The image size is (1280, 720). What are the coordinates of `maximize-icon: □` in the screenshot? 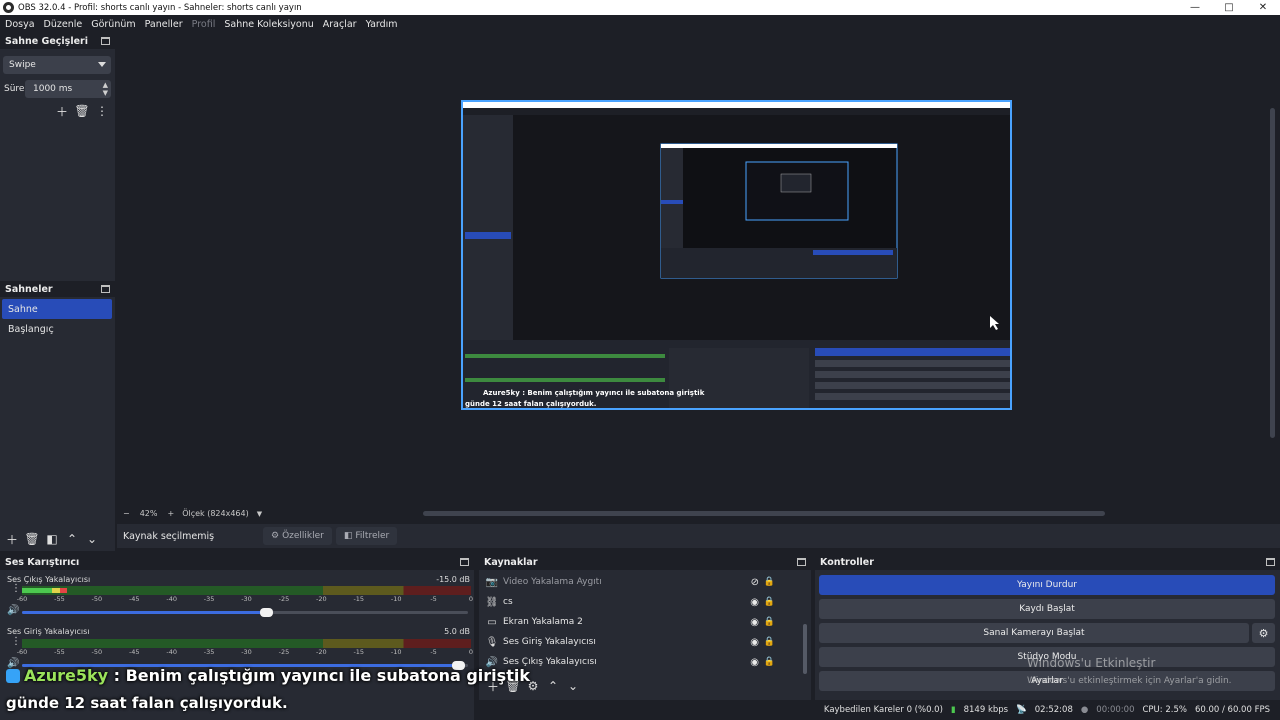 It's located at (1229, 7).